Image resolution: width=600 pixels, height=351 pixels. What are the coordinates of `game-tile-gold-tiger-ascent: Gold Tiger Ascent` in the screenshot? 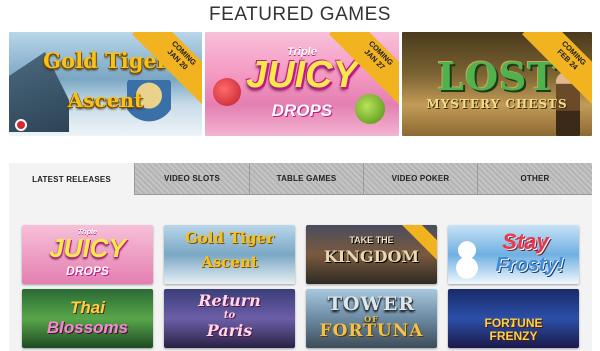 It's located at (229, 254).